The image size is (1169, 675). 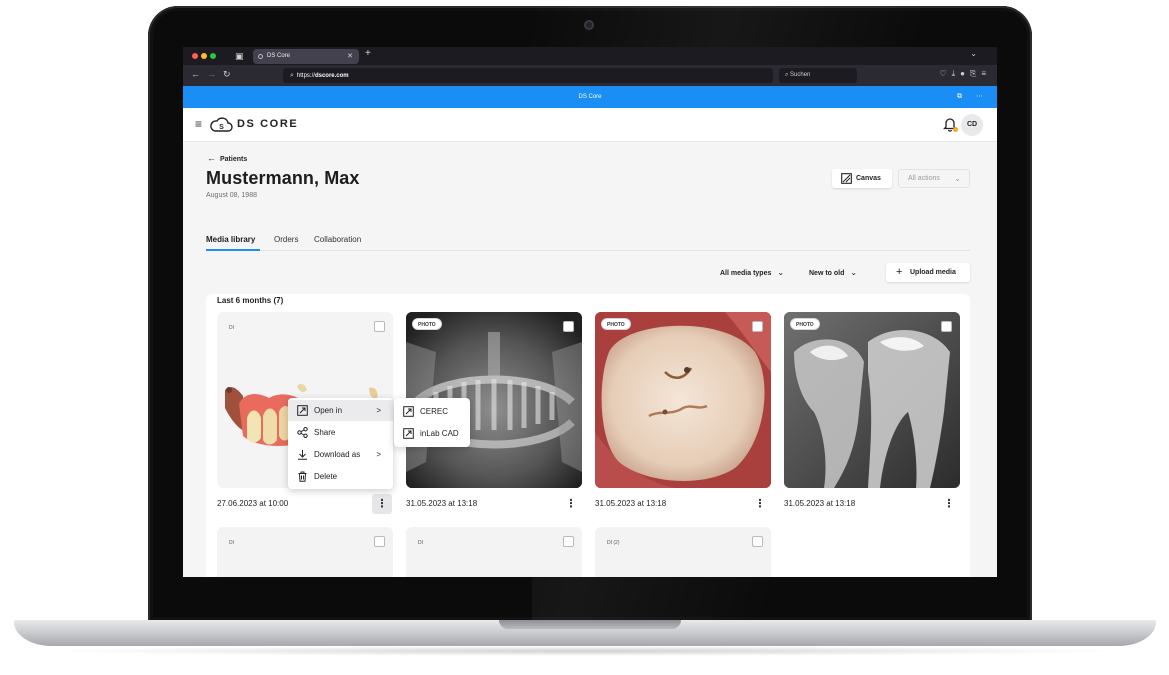 I want to click on submenu-item-label: inLab CAD, so click(x=439, y=433).